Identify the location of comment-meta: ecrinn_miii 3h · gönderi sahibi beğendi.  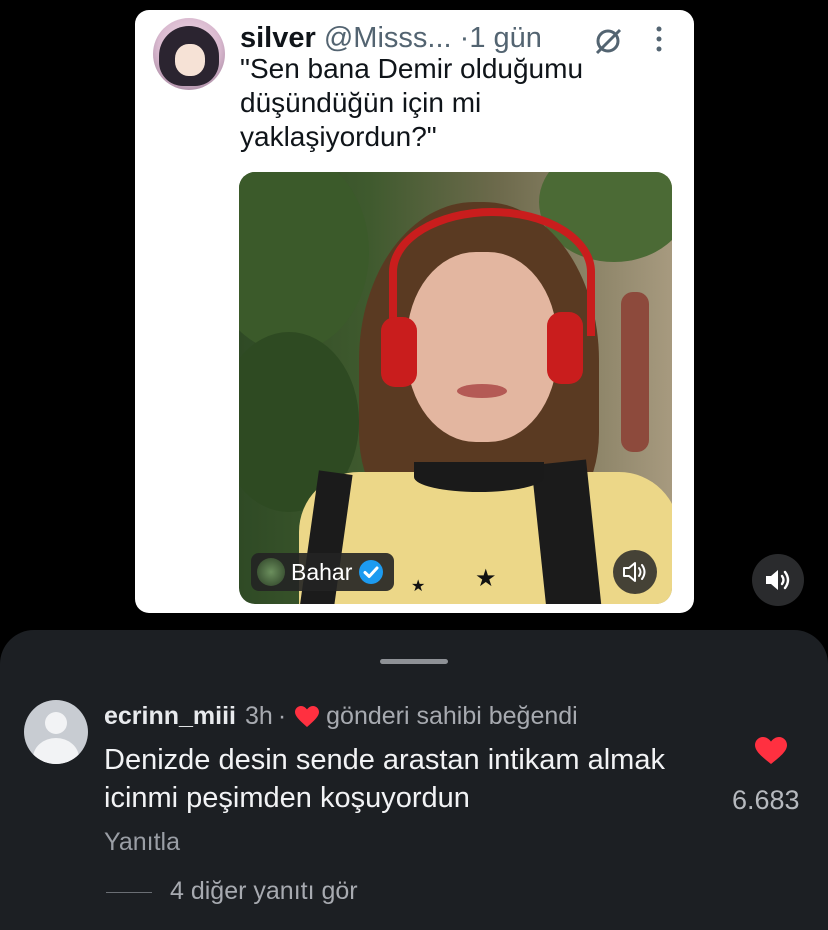
(341, 716).